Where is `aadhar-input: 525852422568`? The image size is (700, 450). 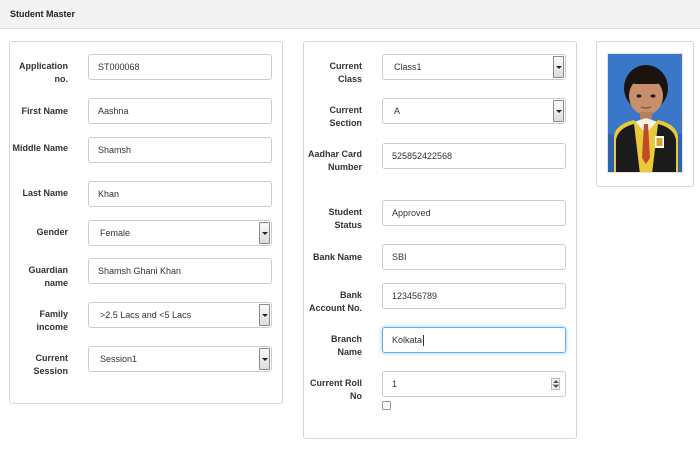 aadhar-input: 525852422568 is located at coordinates (474, 156).